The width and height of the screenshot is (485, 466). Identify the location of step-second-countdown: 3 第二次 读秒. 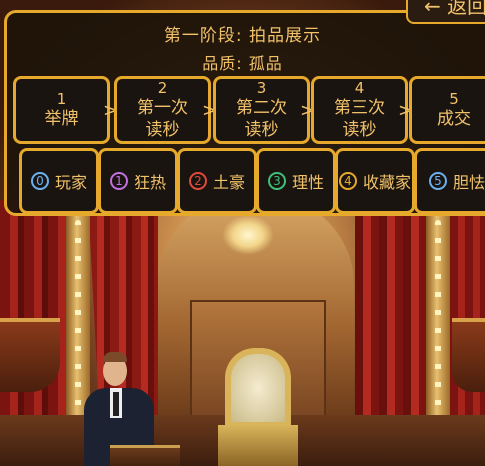
(261, 110).